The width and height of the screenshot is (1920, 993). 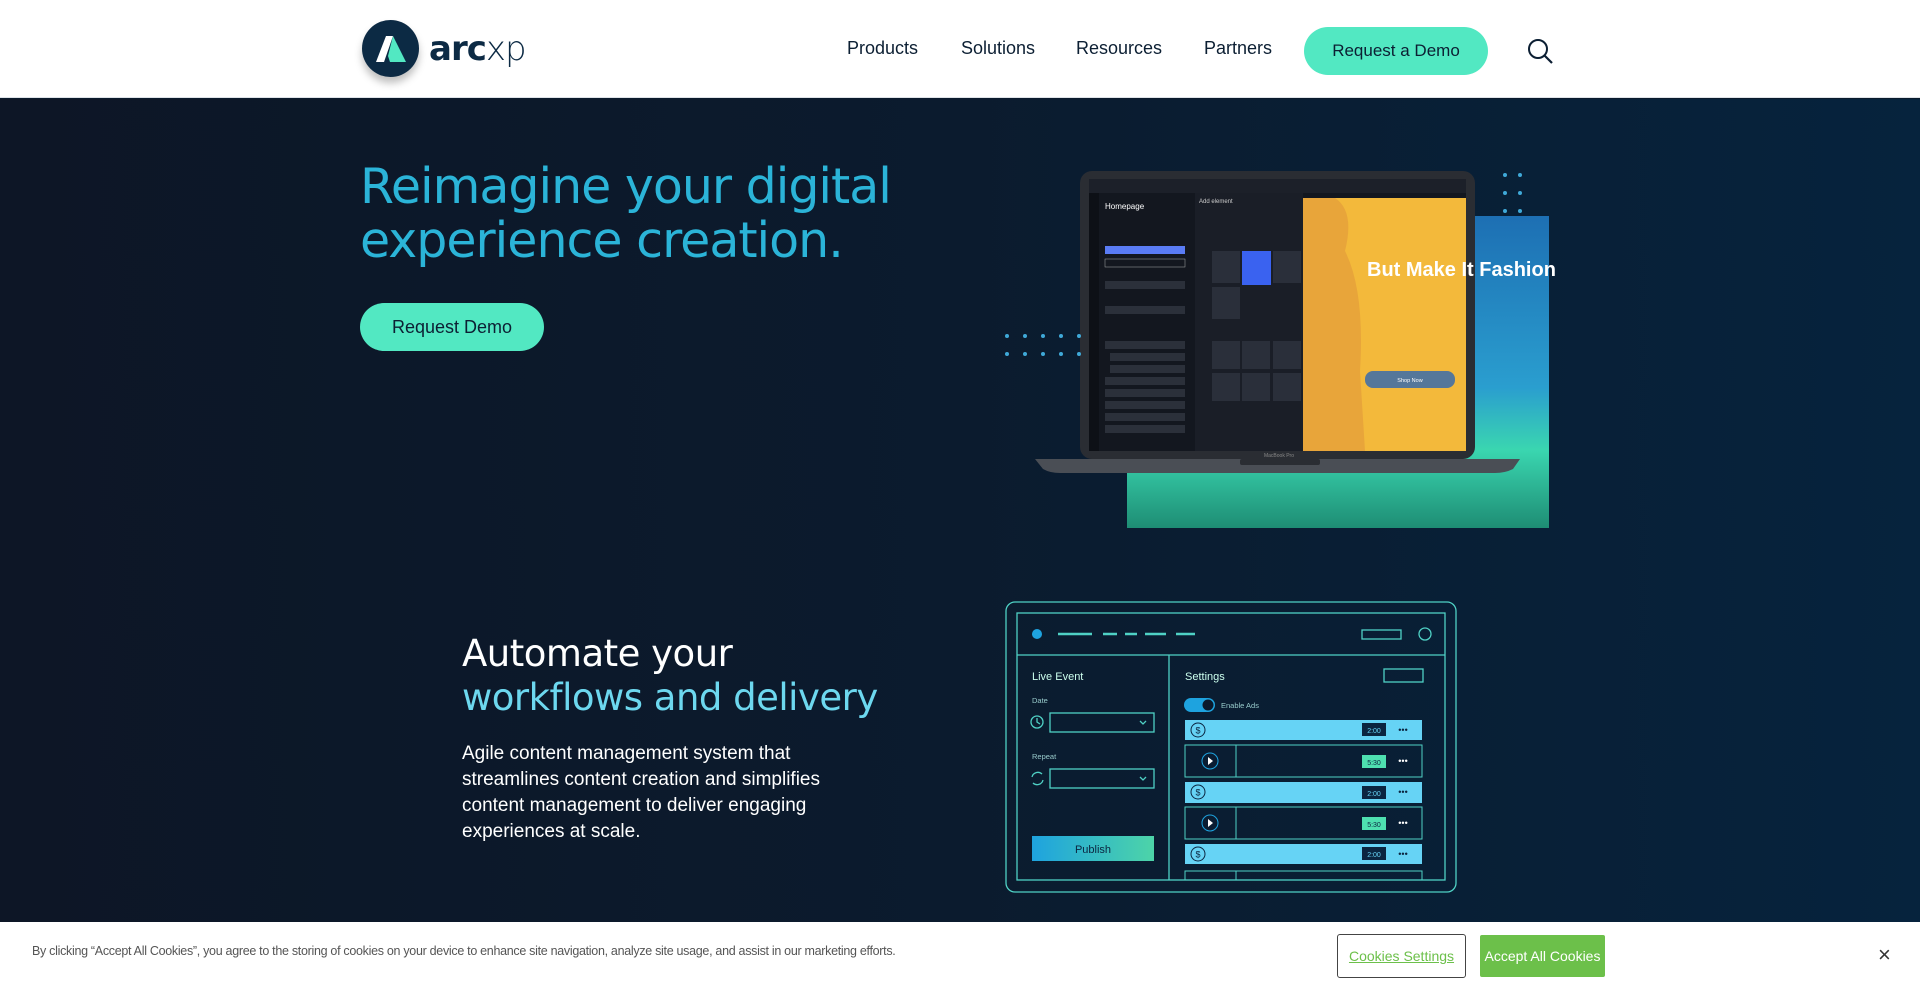 I want to click on nav-partners: Partners, so click(x=1238, y=48).